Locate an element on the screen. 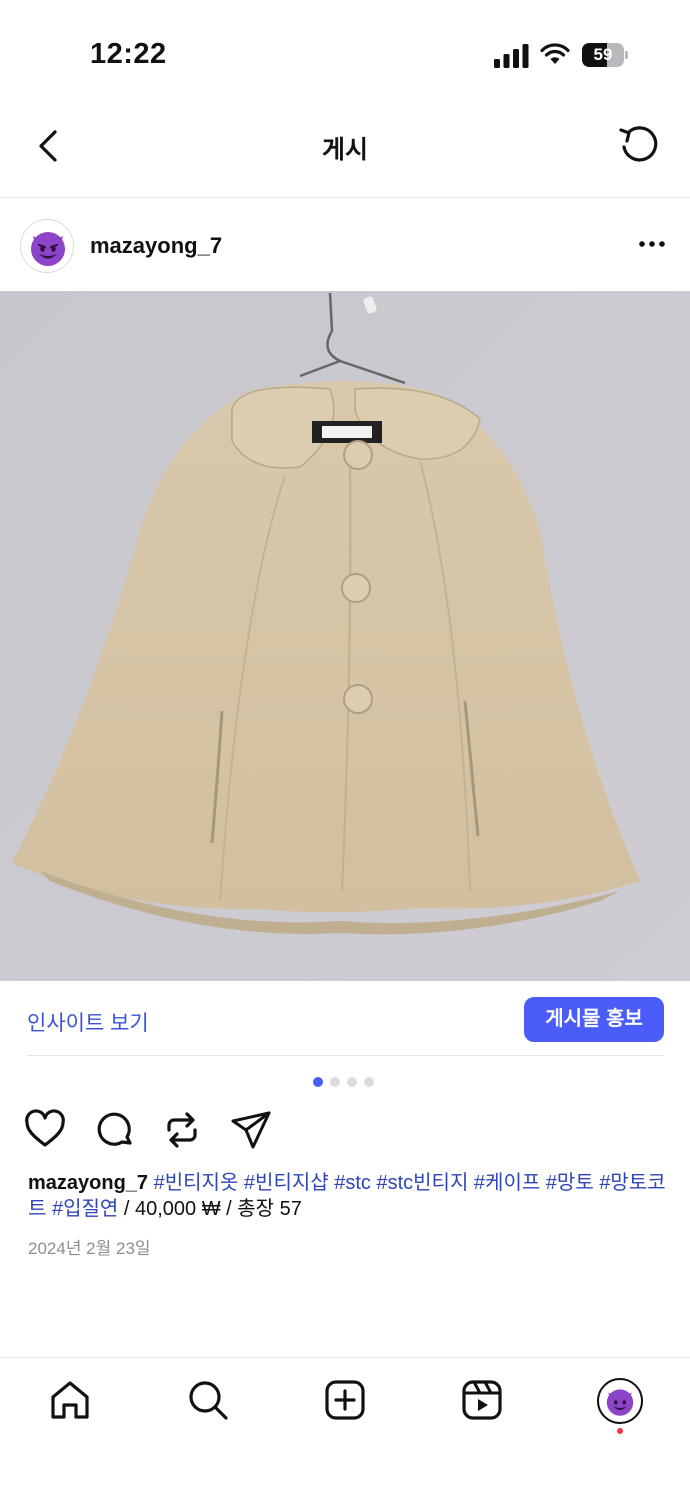 This screenshot has height=1500, width=690. divider is located at coordinates (345, 1055).